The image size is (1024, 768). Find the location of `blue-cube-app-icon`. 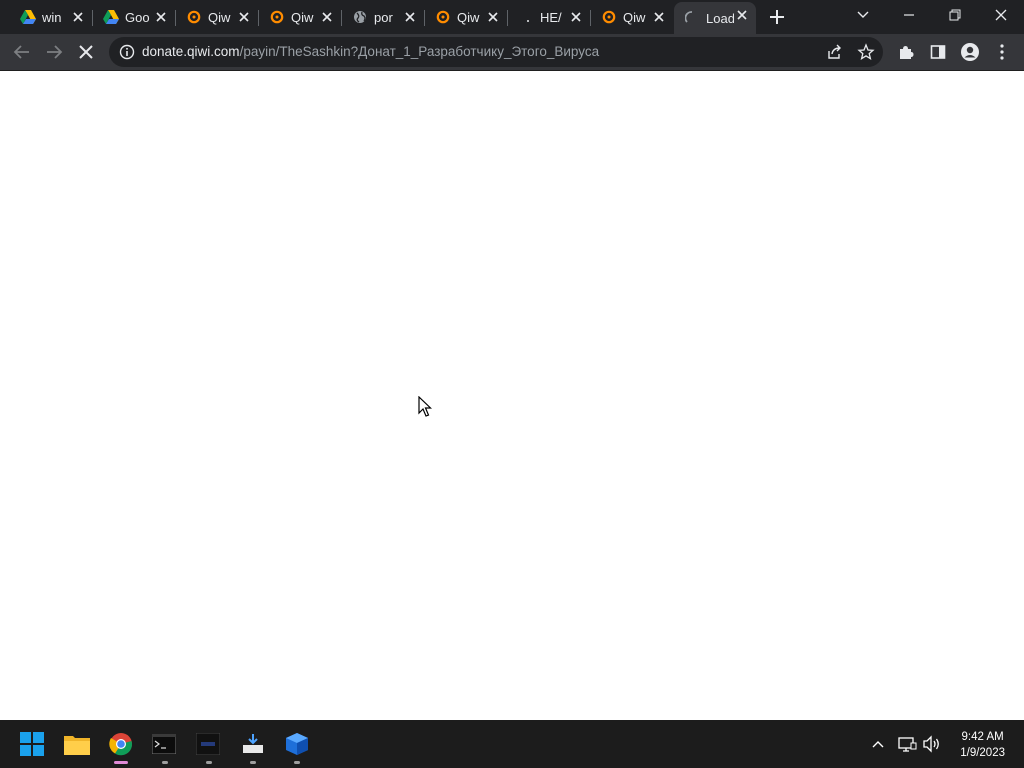

blue-cube-app-icon is located at coordinates (297, 744).